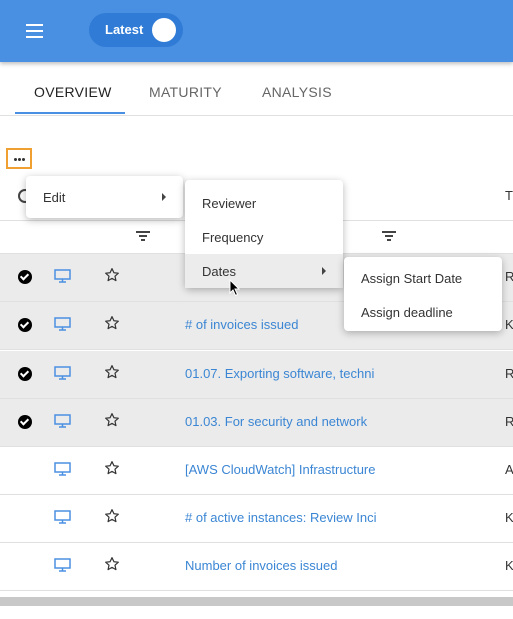  Describe the element at coordinates (412, 278) in the screenshot. I see `menu-item-label: Assign Start Date` at that location.